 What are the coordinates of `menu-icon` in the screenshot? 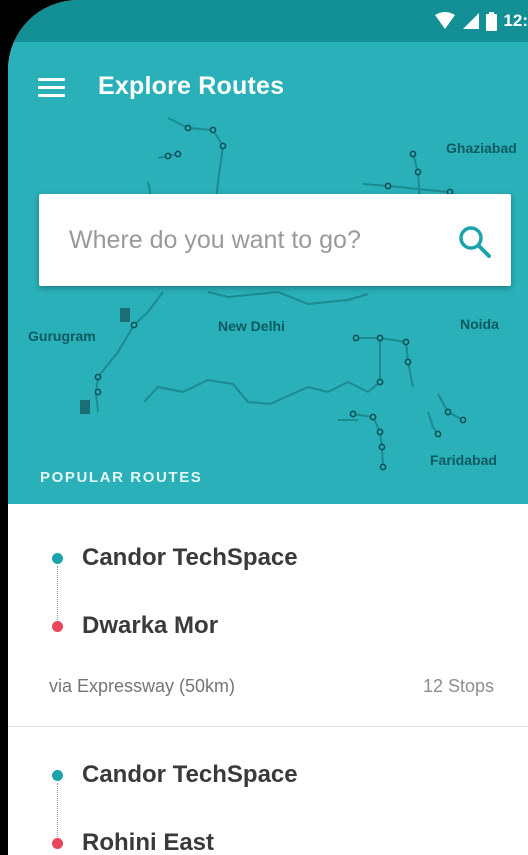 It's located at (51, 88).